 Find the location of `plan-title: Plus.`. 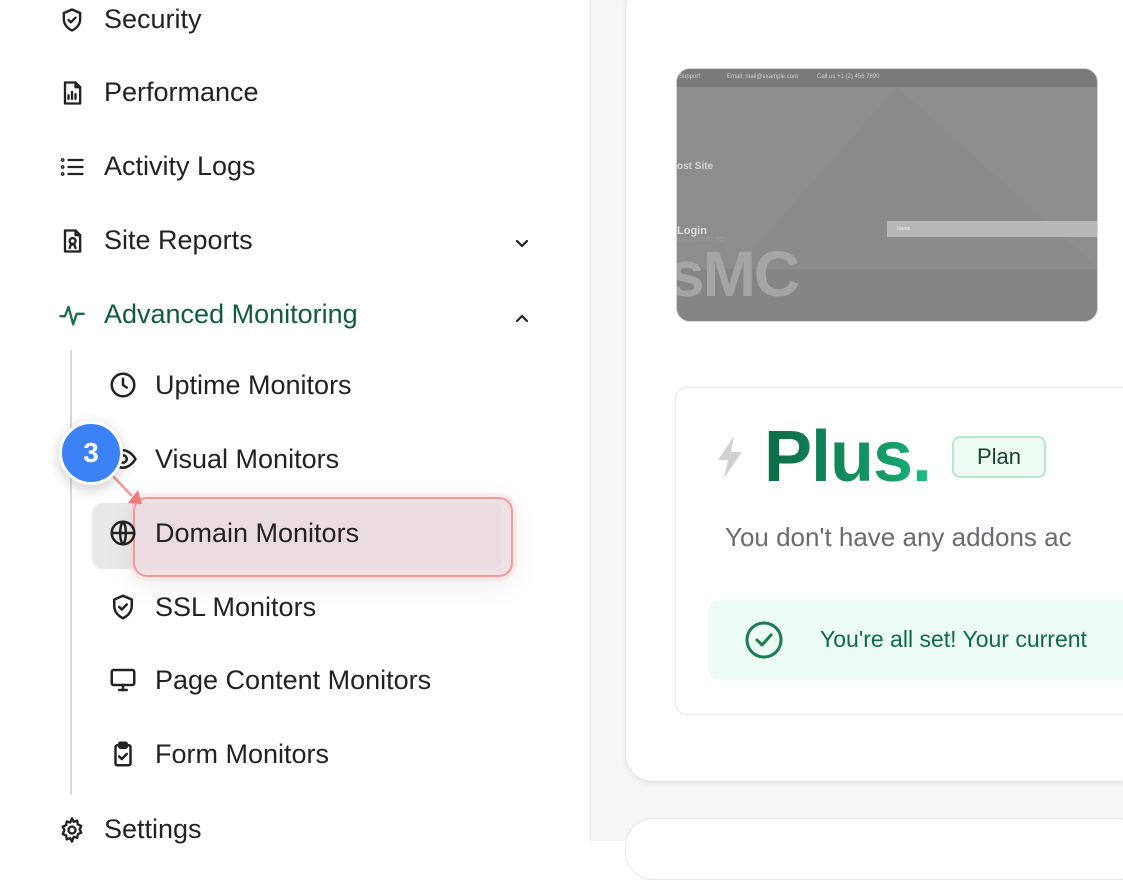

plan-title: Plus. is located at coordinates (848, 457).